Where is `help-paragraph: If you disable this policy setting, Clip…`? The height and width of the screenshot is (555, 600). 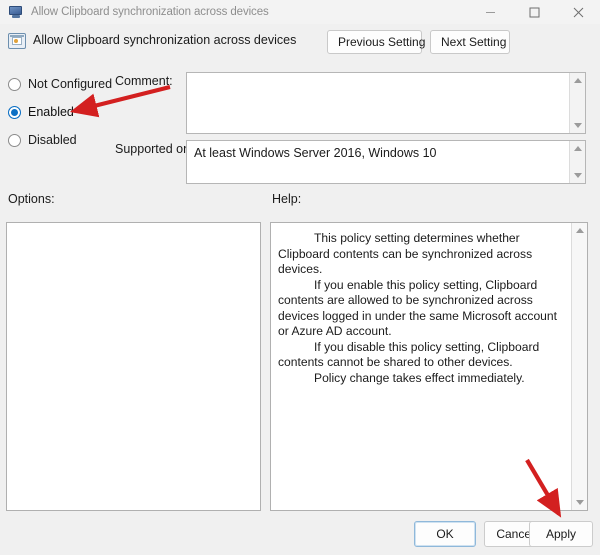
help-paragraph: If you disable this policy setting, Clip… is located at coordinates (409, 354).